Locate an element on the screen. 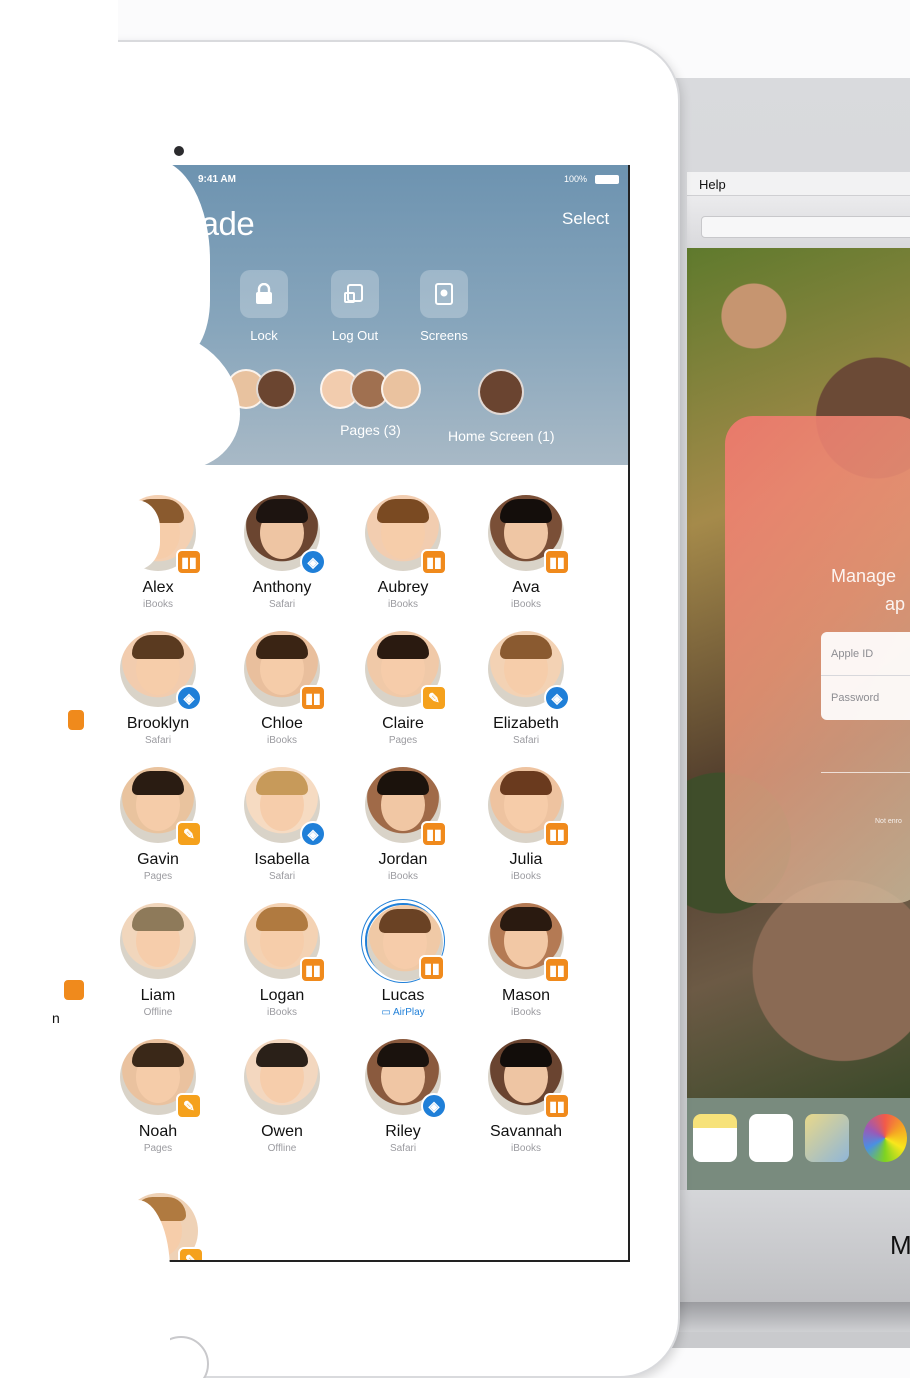  select-button: Select is located at coordinates (585, 219).